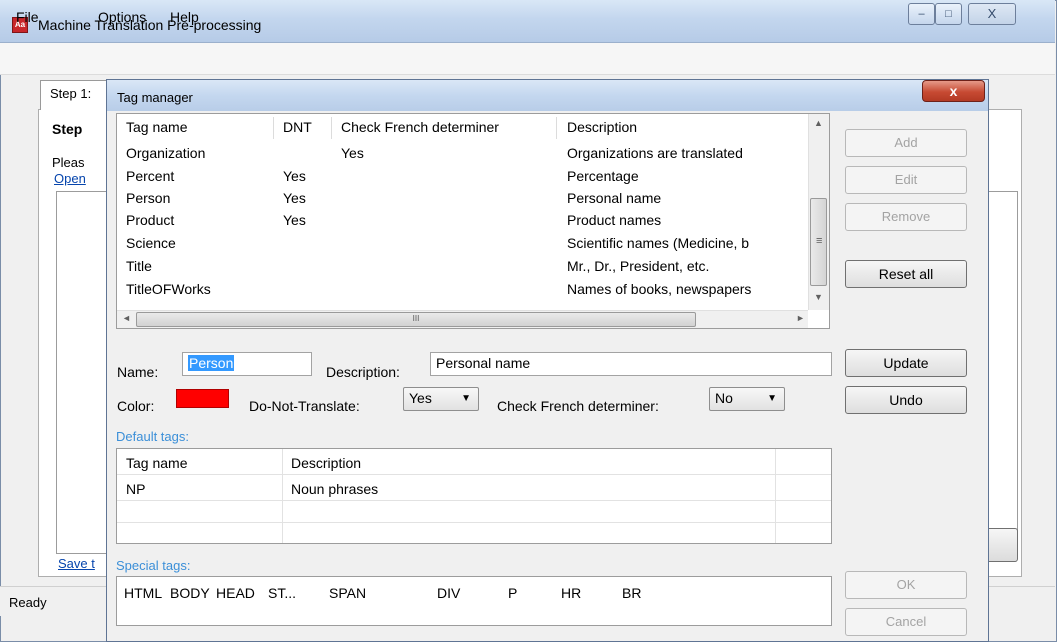 This screenshot has height=642, width=1057. What do you see at coordinates (165, 153) in the screenshot?
I see `row-name: Organization` at bounding box center [165, 153].